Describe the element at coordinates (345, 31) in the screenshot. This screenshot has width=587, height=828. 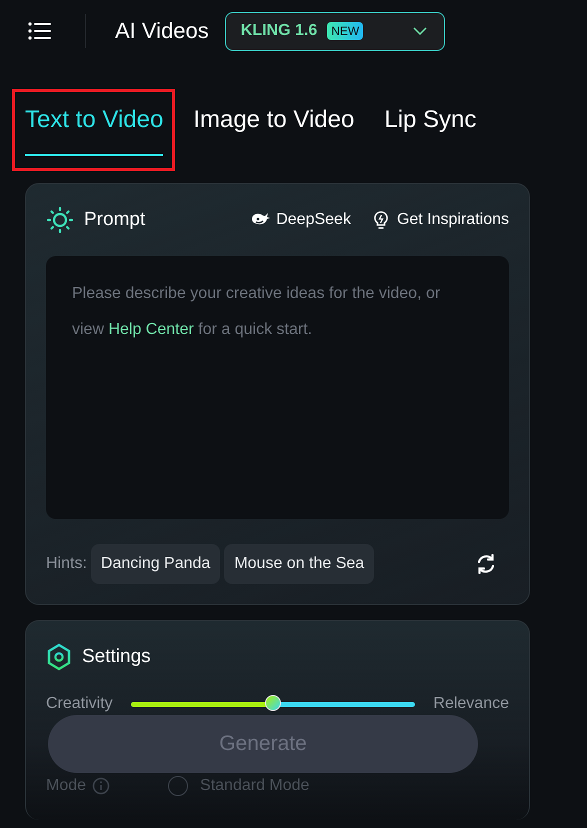
I see `new-badge: NEW` at that location.